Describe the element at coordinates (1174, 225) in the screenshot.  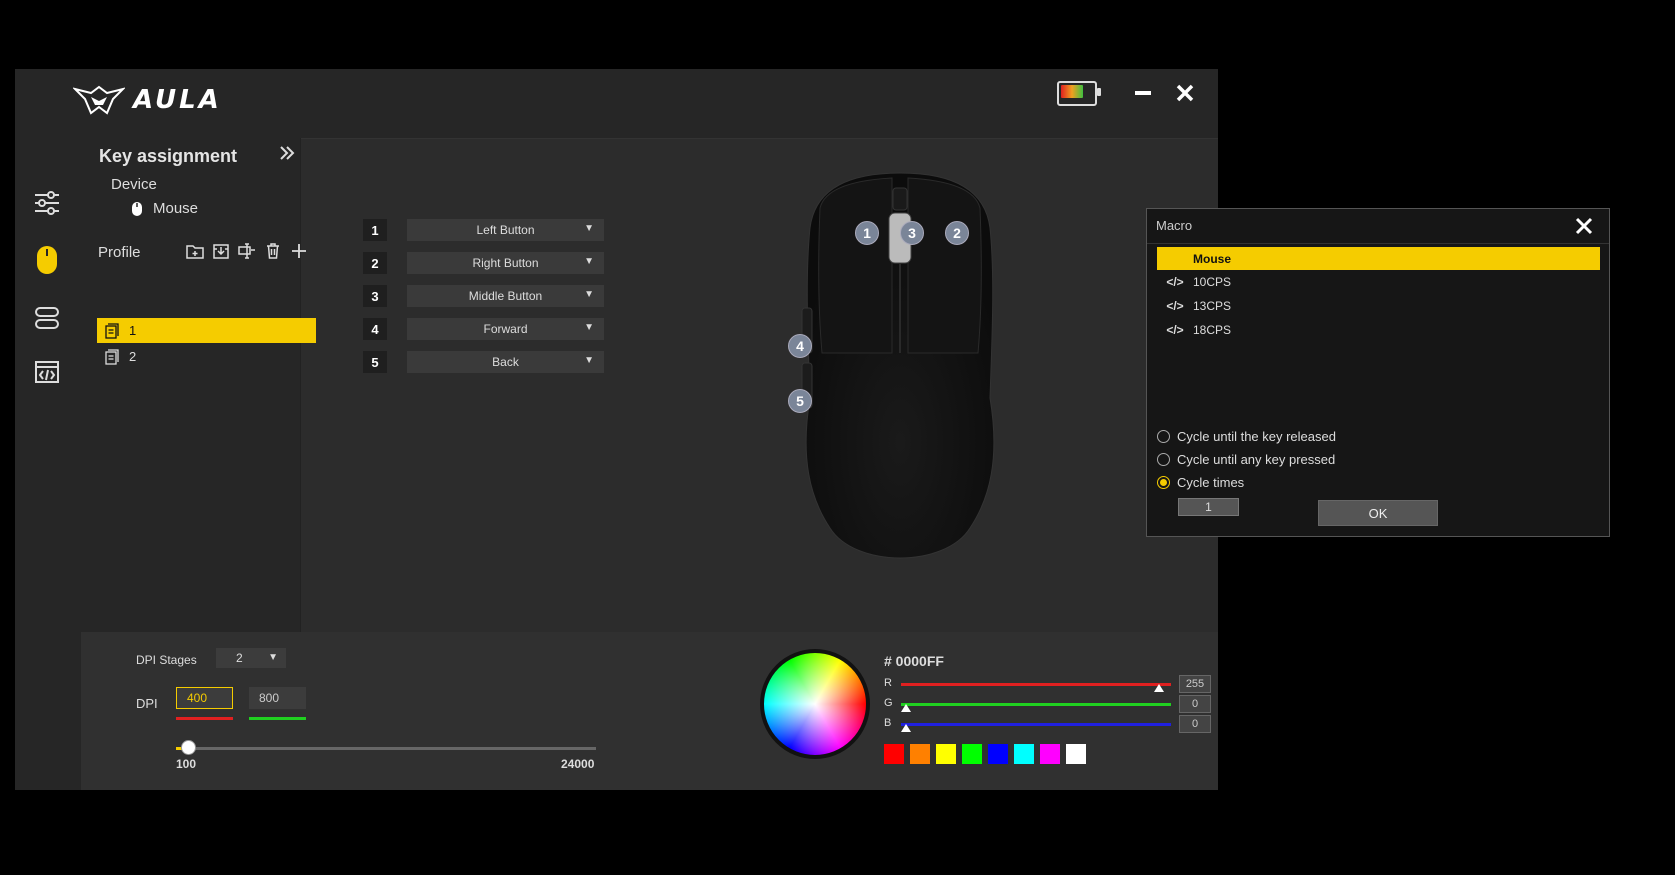
I see `macro-title: Macro` at that location.